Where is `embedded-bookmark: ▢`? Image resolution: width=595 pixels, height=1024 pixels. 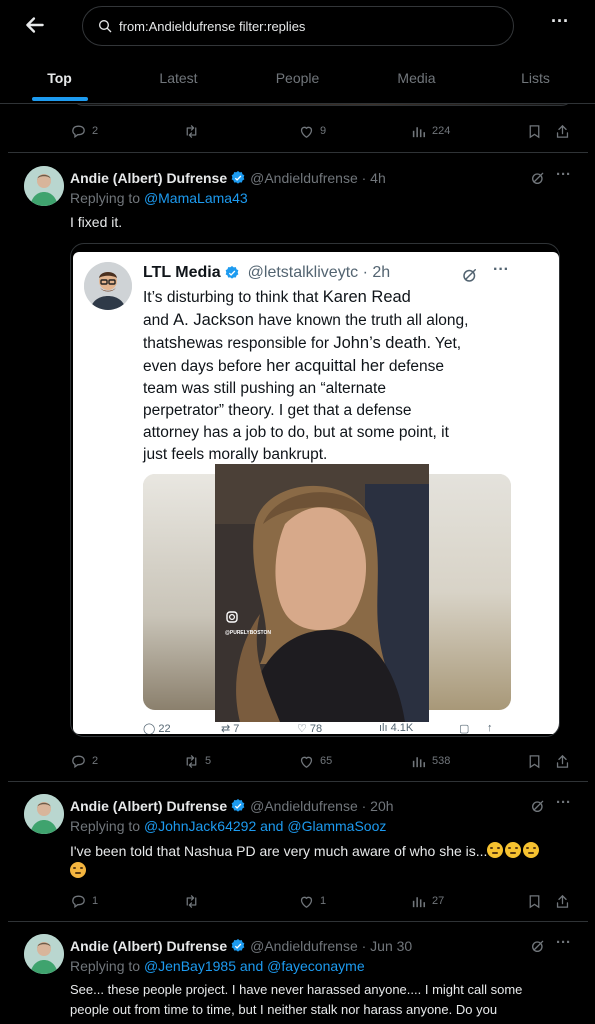
embedded-bookmark: ▢ is located at coordinates (464, 728).